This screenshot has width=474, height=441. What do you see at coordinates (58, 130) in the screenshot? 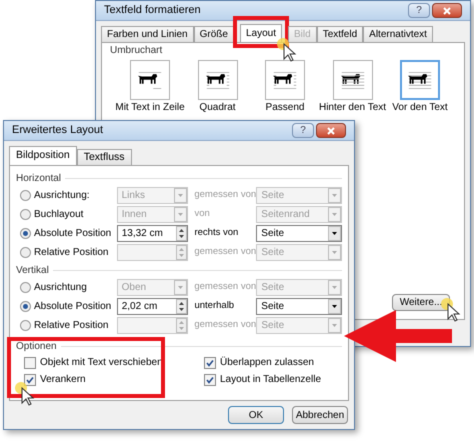
I see `window-title: Erweitertes Layout` at bounding box center [58, 130].